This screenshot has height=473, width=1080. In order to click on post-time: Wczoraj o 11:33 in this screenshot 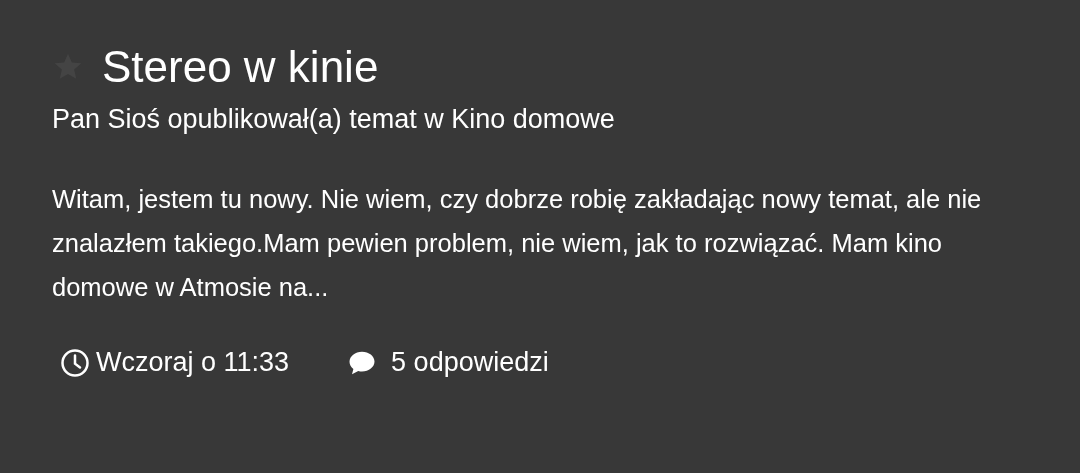, I will do `click(193, 362)`.